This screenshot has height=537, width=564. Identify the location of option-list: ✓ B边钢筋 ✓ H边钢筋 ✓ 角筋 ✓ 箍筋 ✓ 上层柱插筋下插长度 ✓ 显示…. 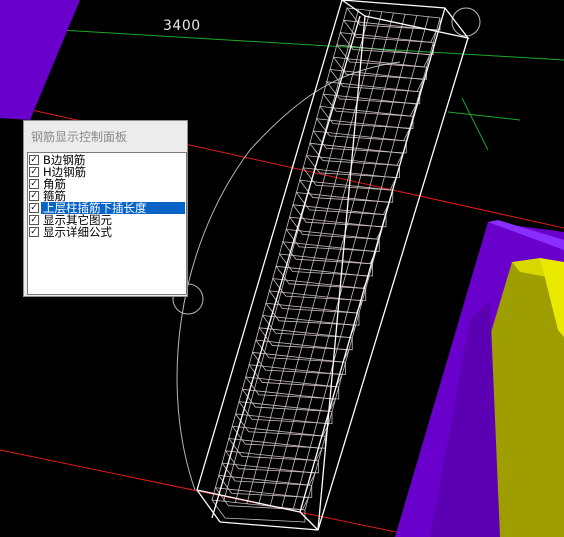
(107, 223).